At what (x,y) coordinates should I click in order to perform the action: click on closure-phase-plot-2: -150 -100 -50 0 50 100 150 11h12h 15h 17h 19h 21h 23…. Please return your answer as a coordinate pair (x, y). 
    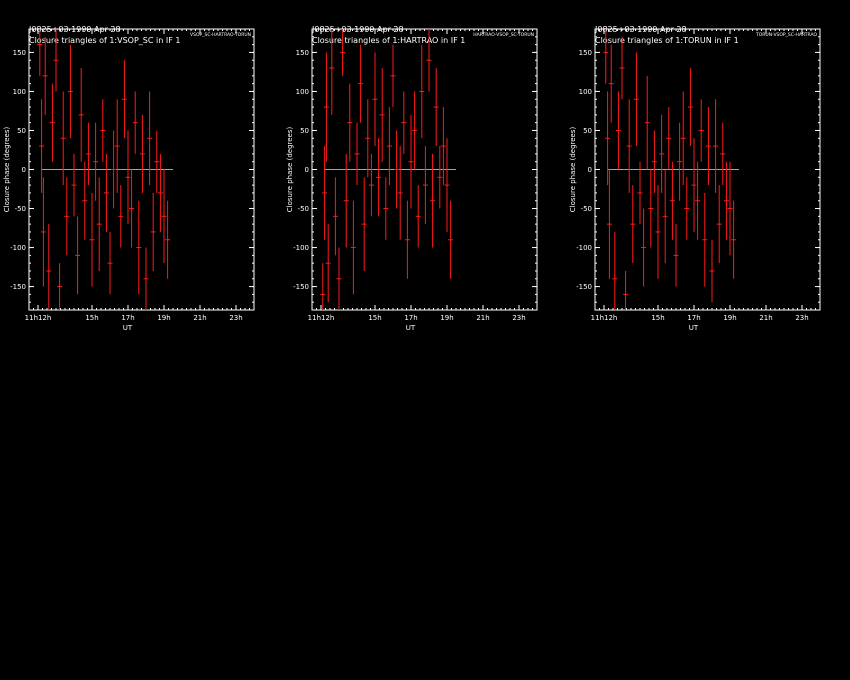
    Looking at the image, I should click on (412, 180).